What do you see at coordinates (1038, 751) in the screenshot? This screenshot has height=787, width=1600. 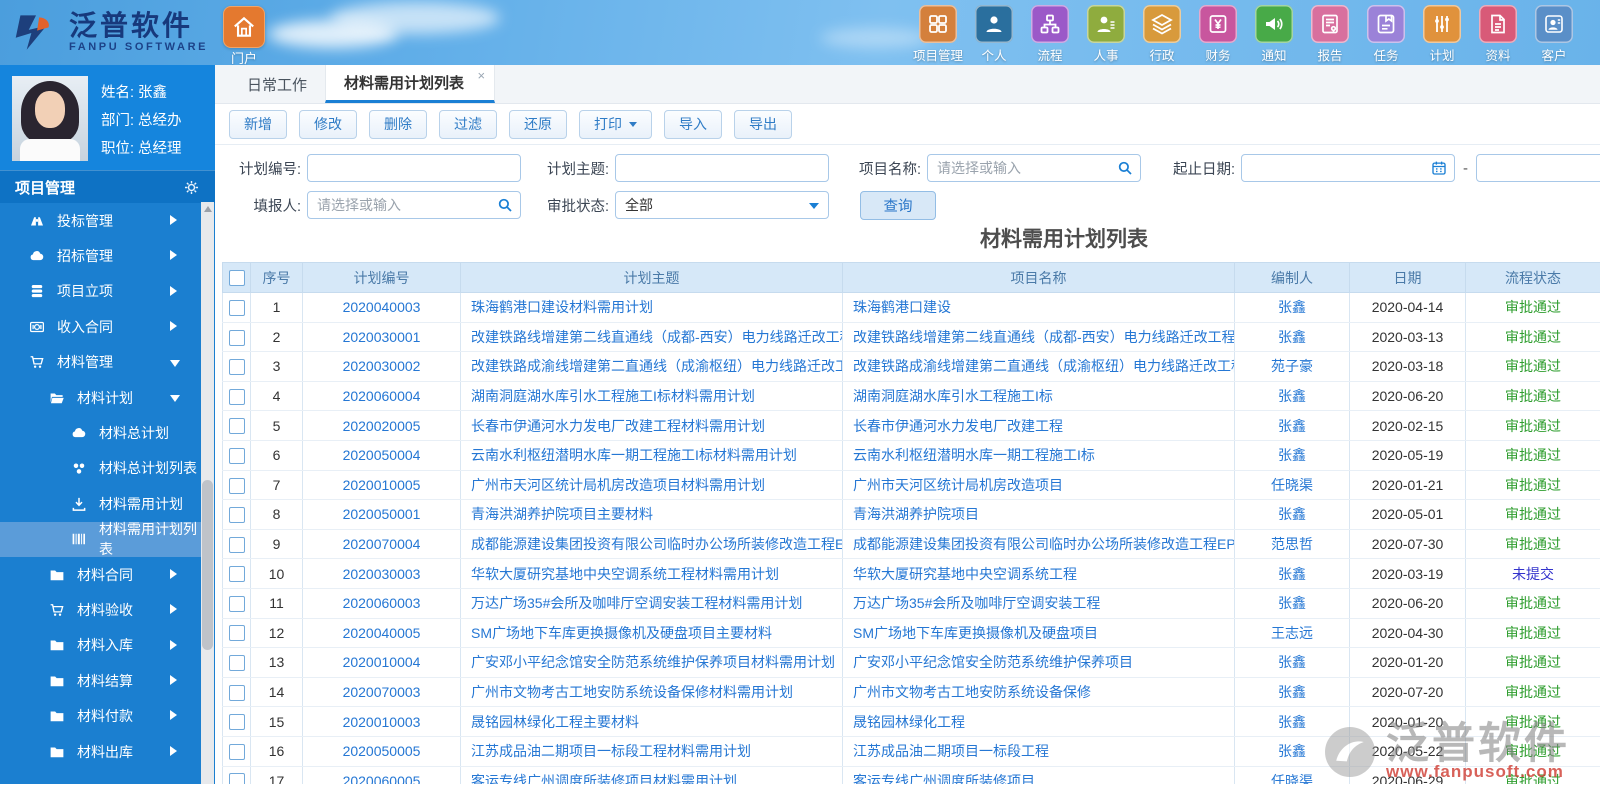 I see `cell-project-link: 江苏成品油二期项目一标段工程` at bounding box center [1038, 751].